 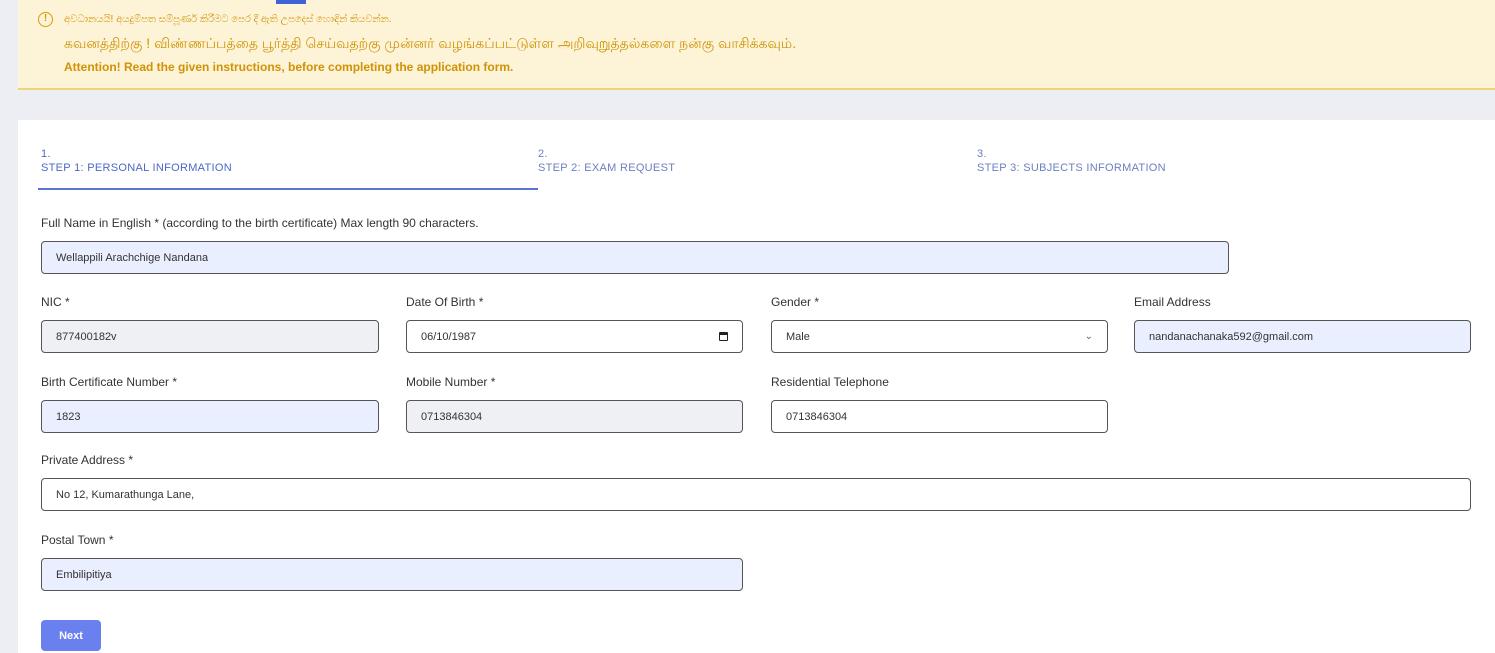 I want to click on step-label: STEP 2: EXAM REQUEST, so click(x=607, y=168).